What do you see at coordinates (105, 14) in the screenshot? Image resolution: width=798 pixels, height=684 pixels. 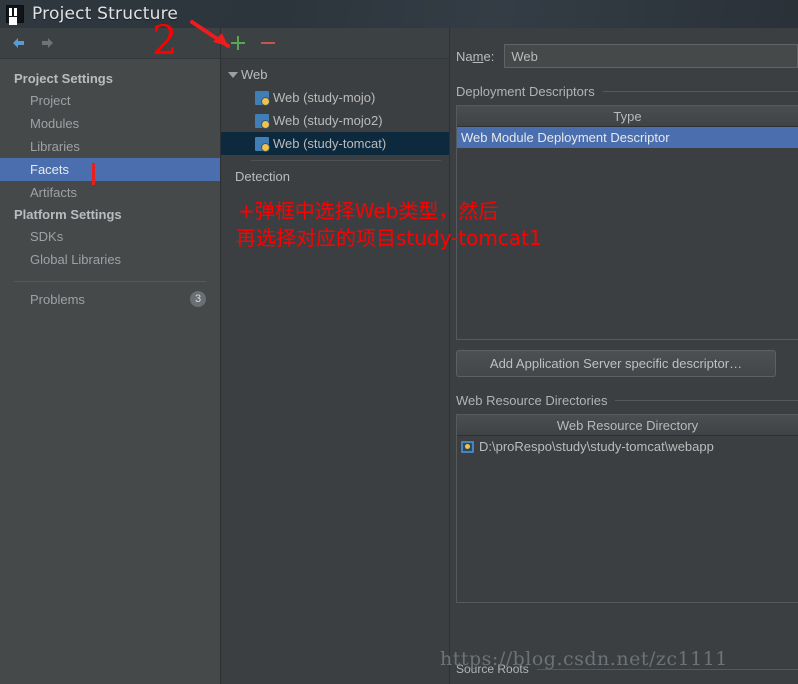 I see `window-title: Project Structure` at bounding box center [105, 14].